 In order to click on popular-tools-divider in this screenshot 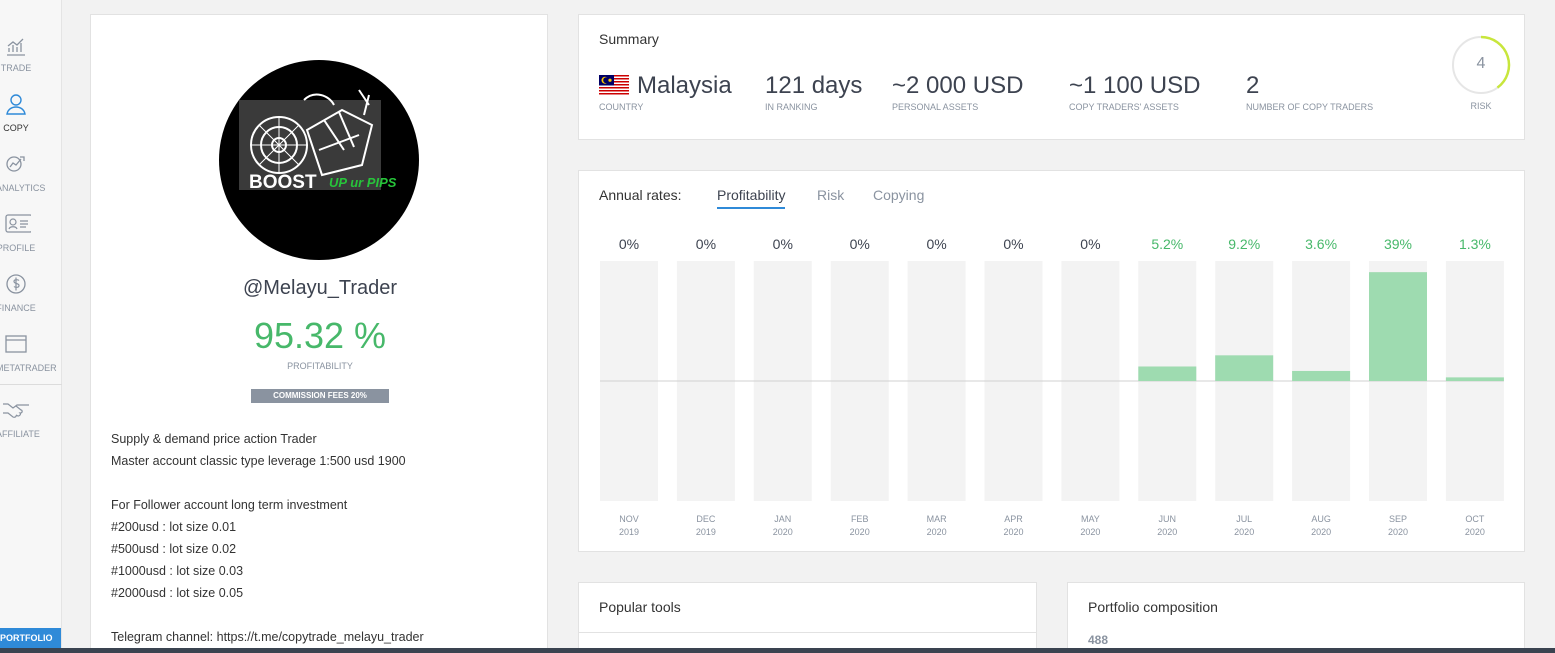, I will do `click(807, 632)`.